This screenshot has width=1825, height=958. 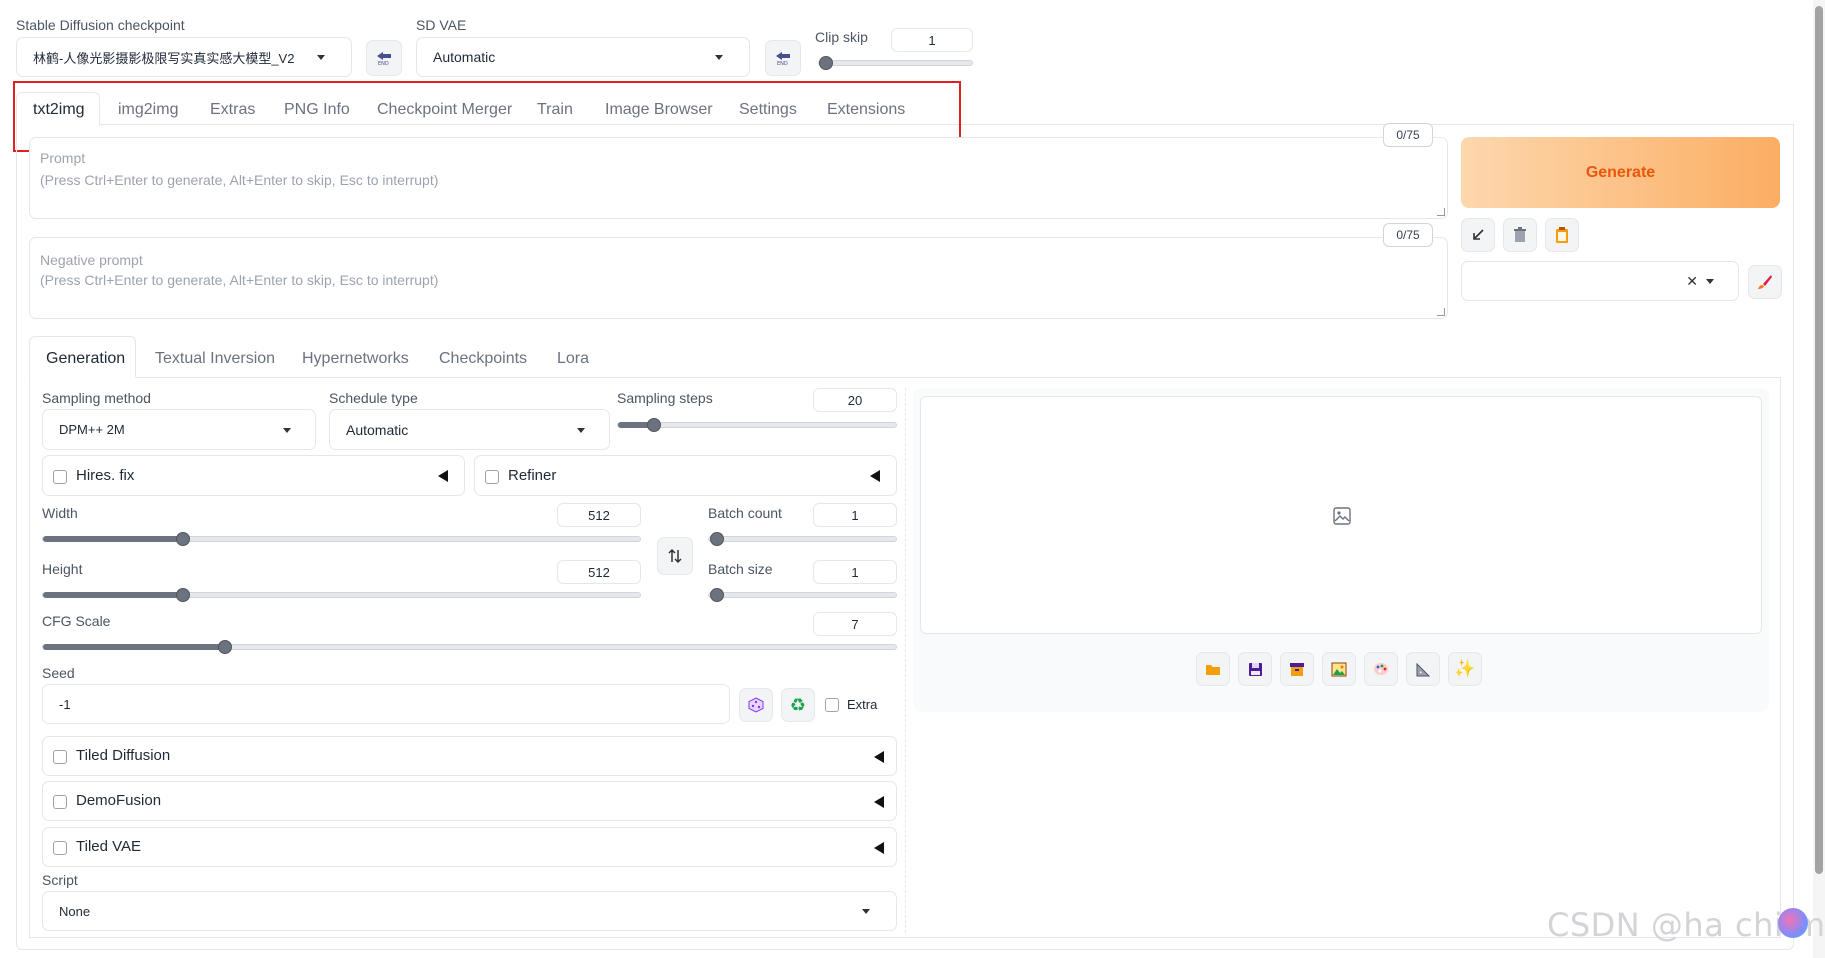 What do you see at coordinates (60, 757) in the screenshot?
I see `tiled-diffusion-checkbox` at bounding box center [60, 757].